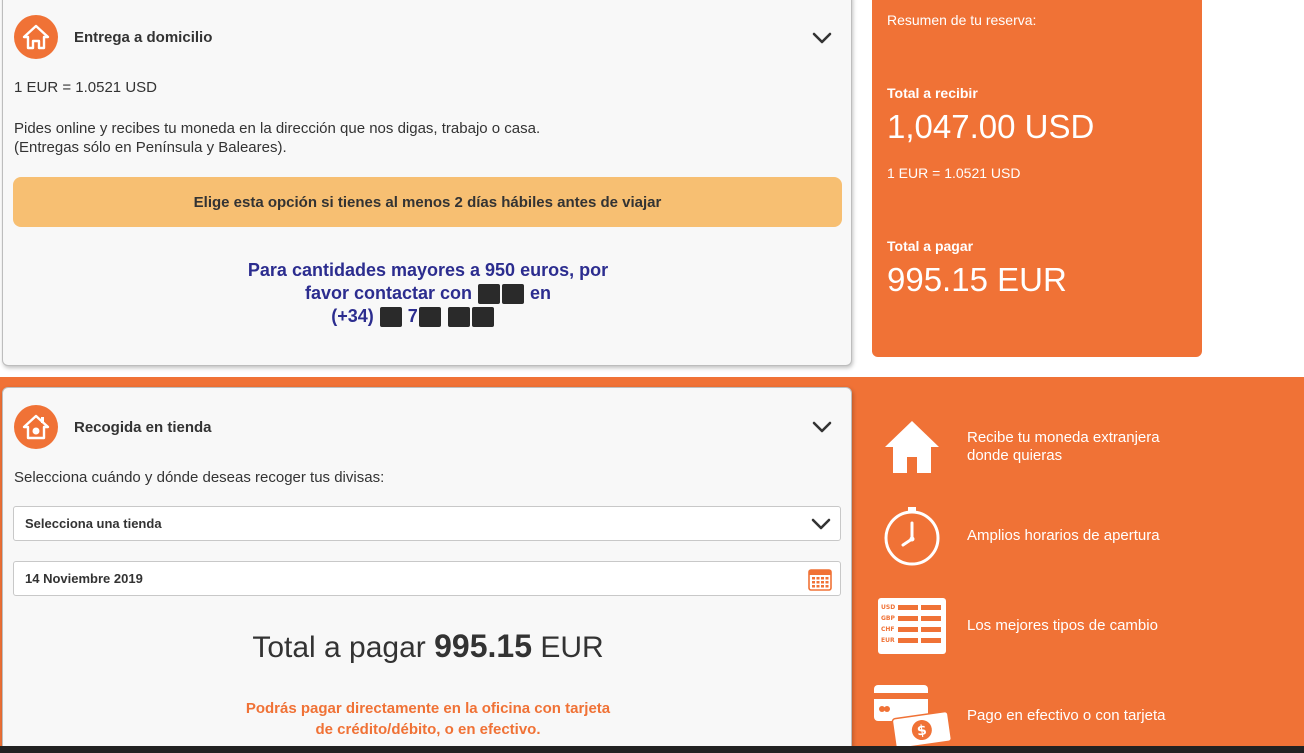 The image size is (1304, 753). What do you see at coordinates (36, 427) in the screenshot?
I see `store-icon` at bounding box center [36, 427].